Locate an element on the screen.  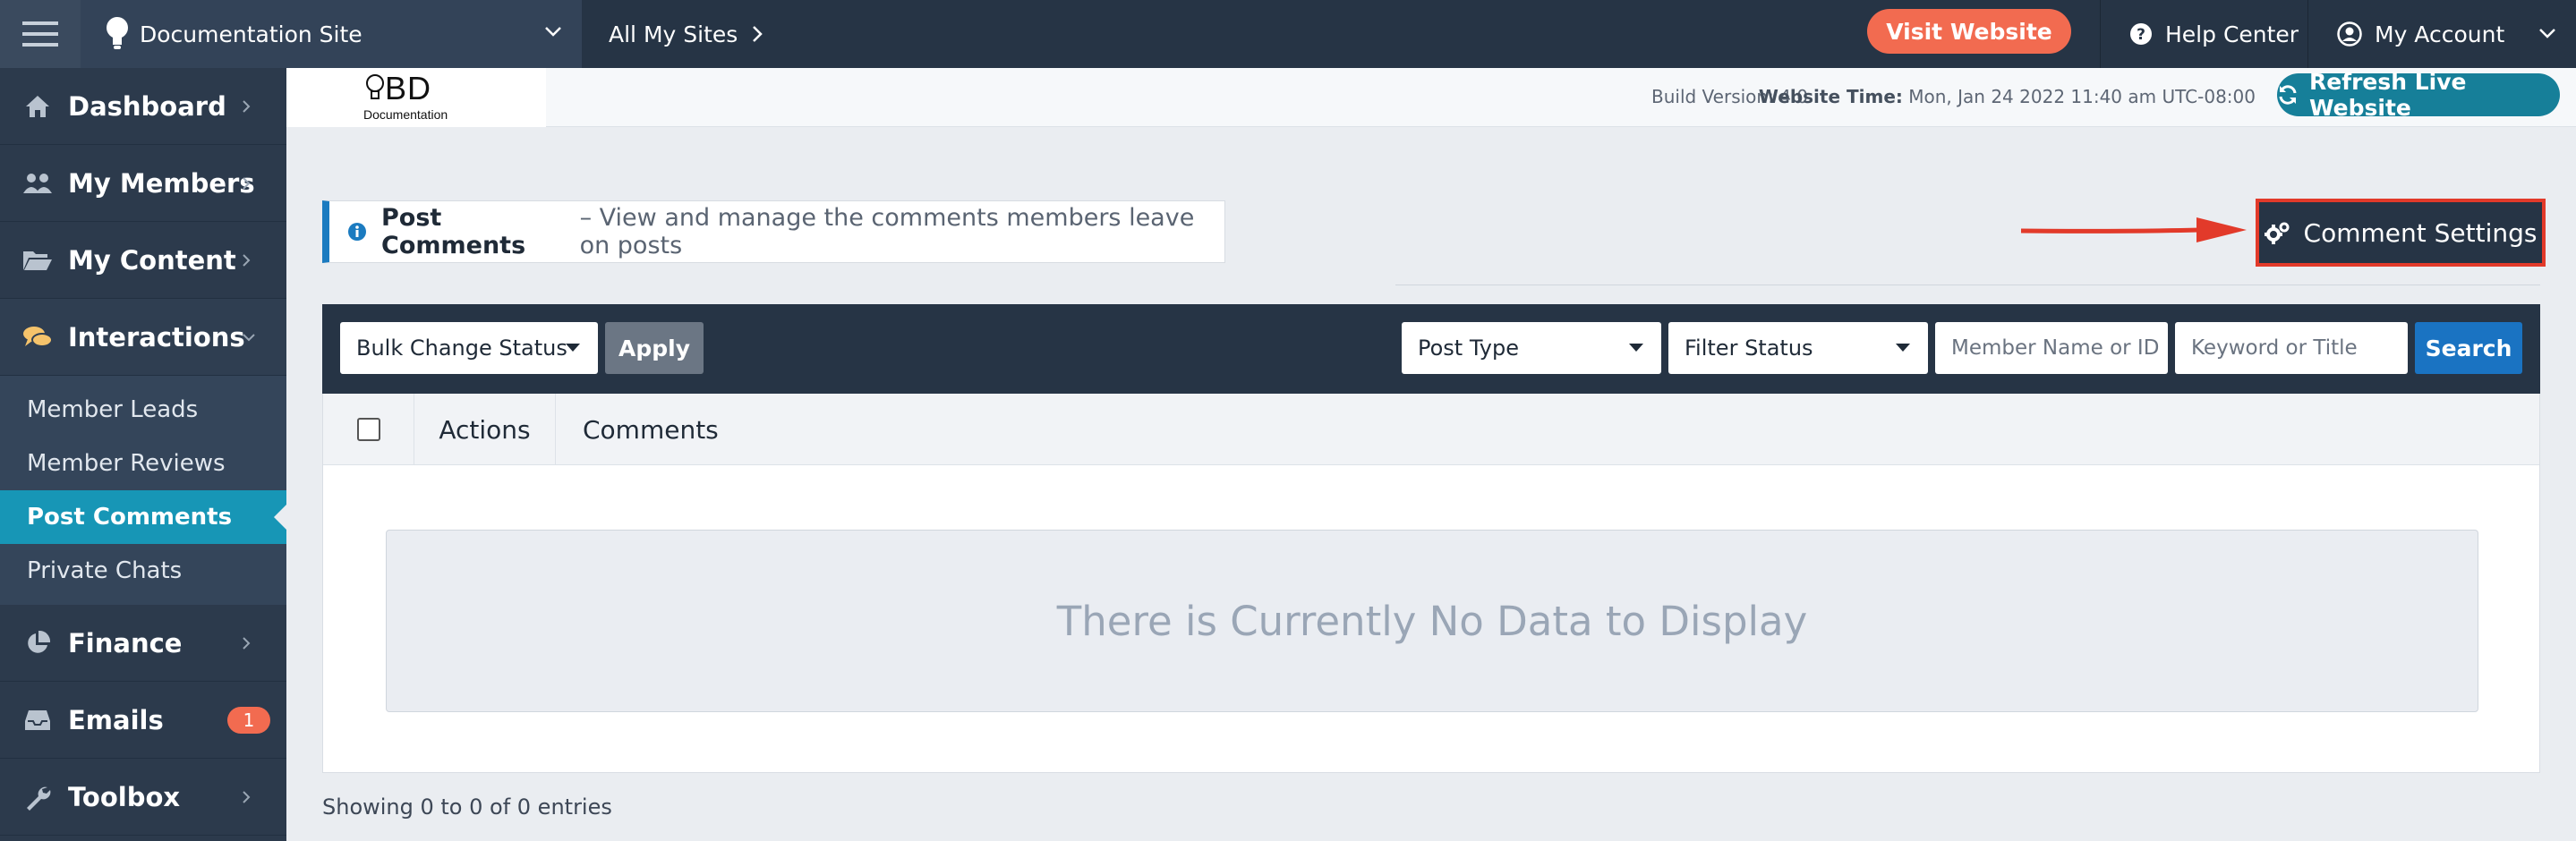
help-center-label: Help Center is located at coordinates (2232, 34).